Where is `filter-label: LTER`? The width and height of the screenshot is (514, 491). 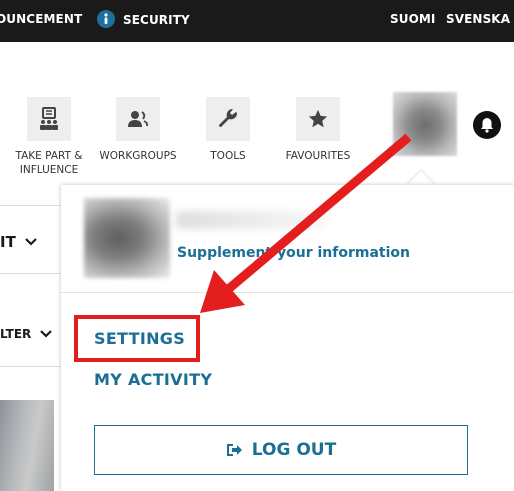 filter-label: LTER is located at coordinates (16, 334).